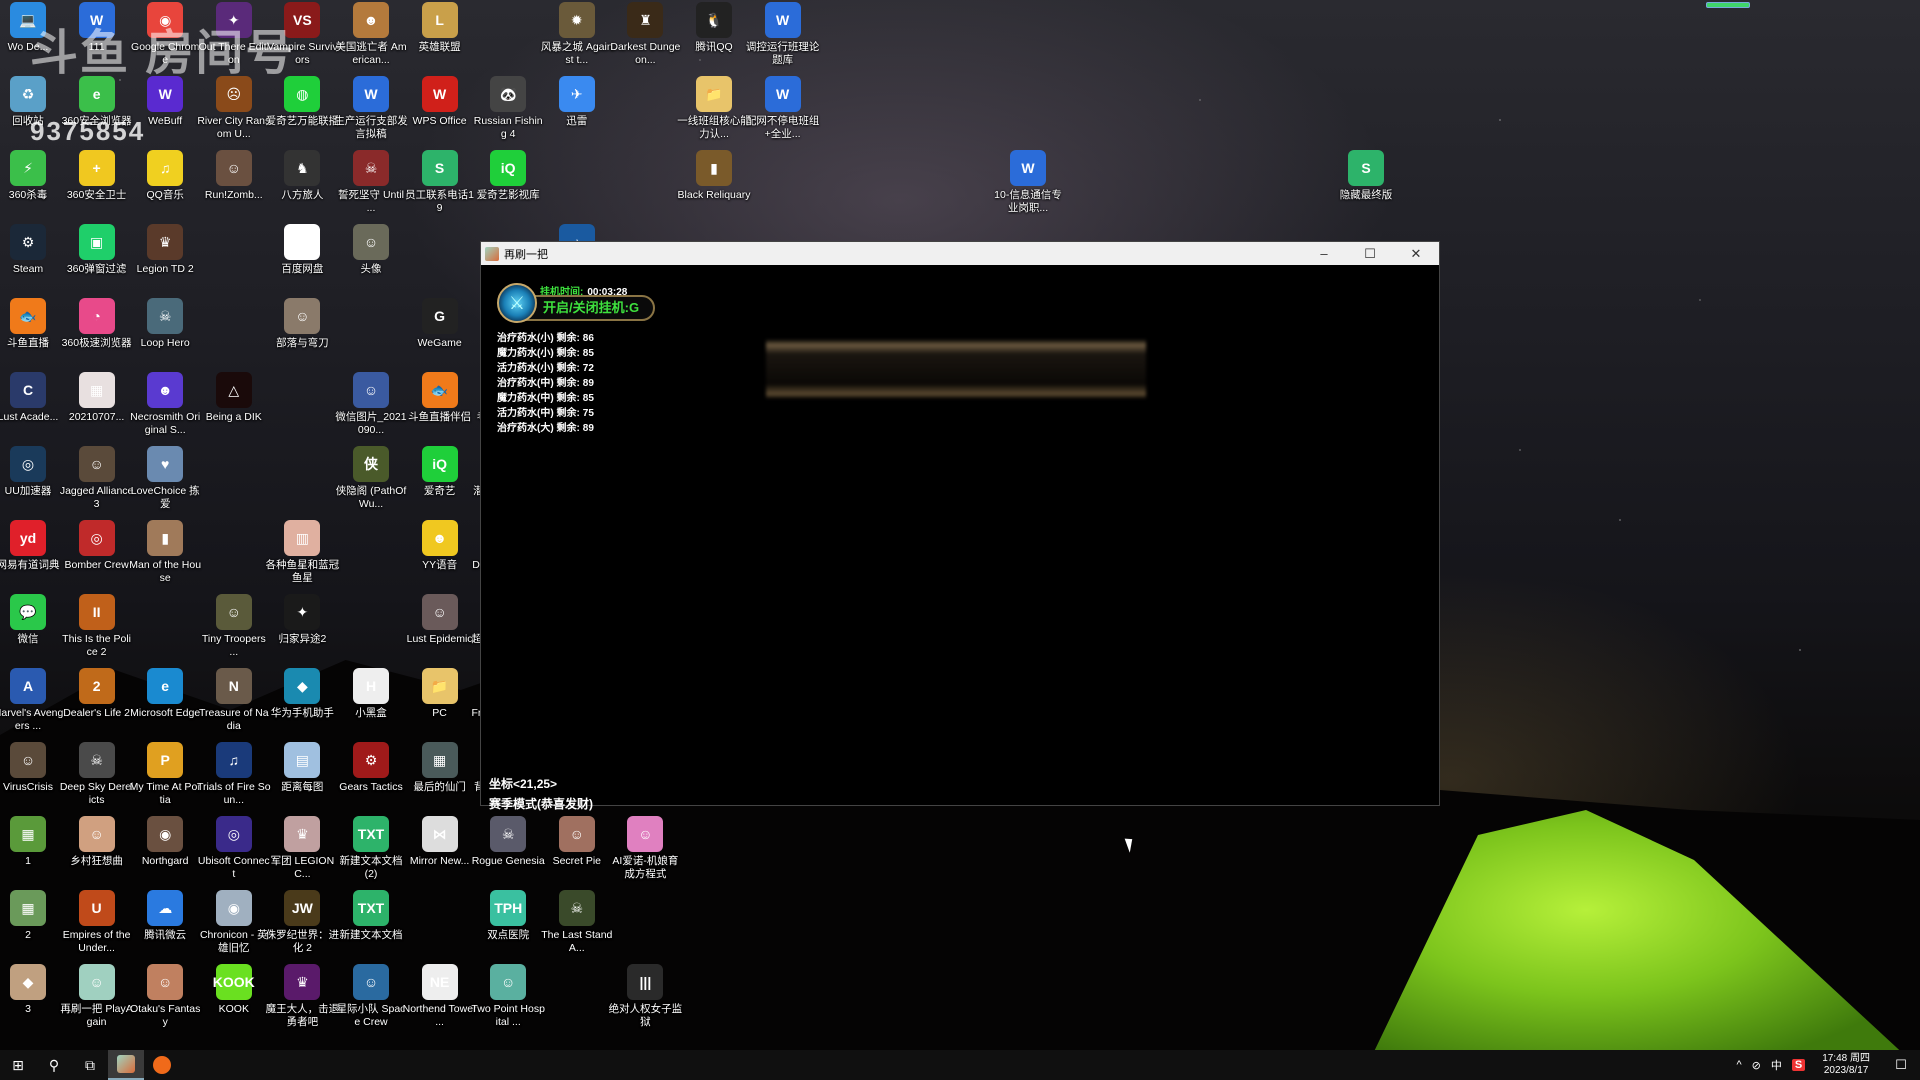  Describe the element at coordinates (32, 324) in the screenshot. I see `desktop-icon: 🐟 斗鱼直播` at that location.